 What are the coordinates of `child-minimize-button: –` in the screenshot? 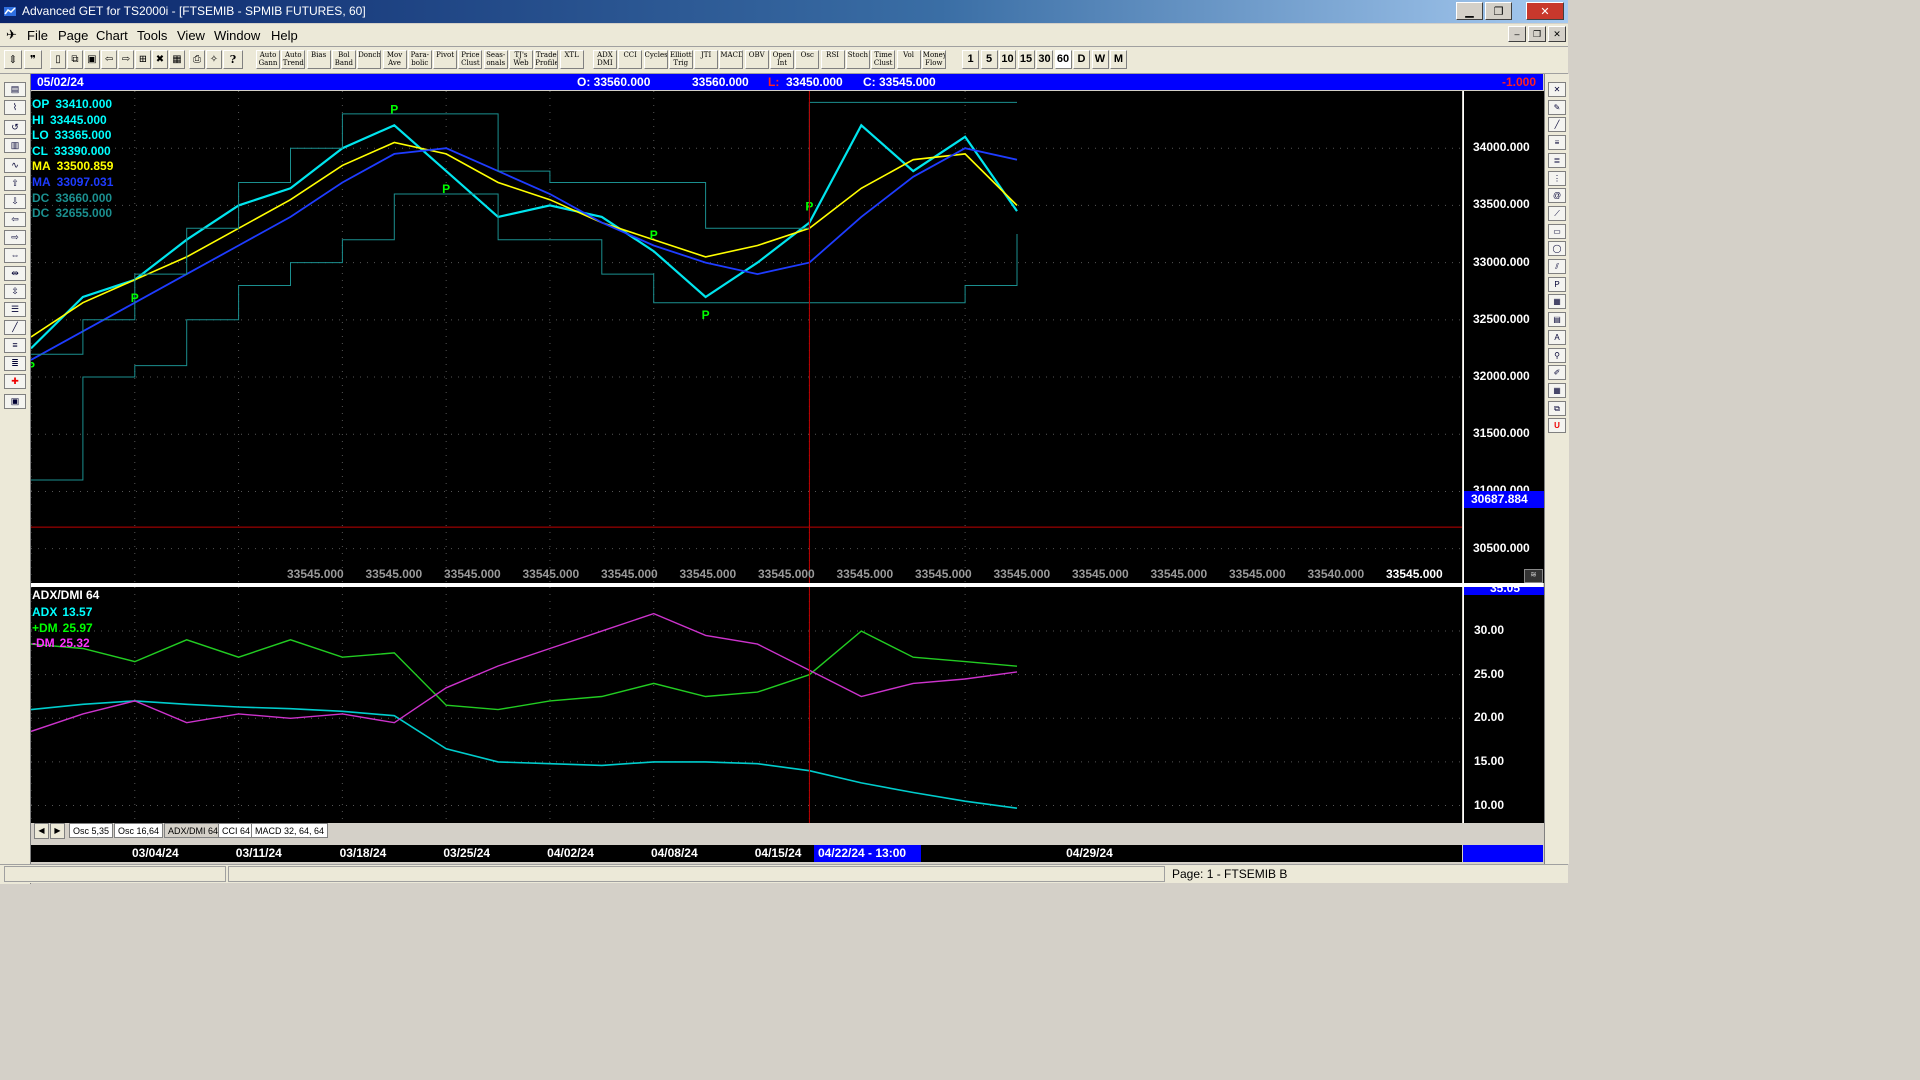 It's located at (1517, 34).